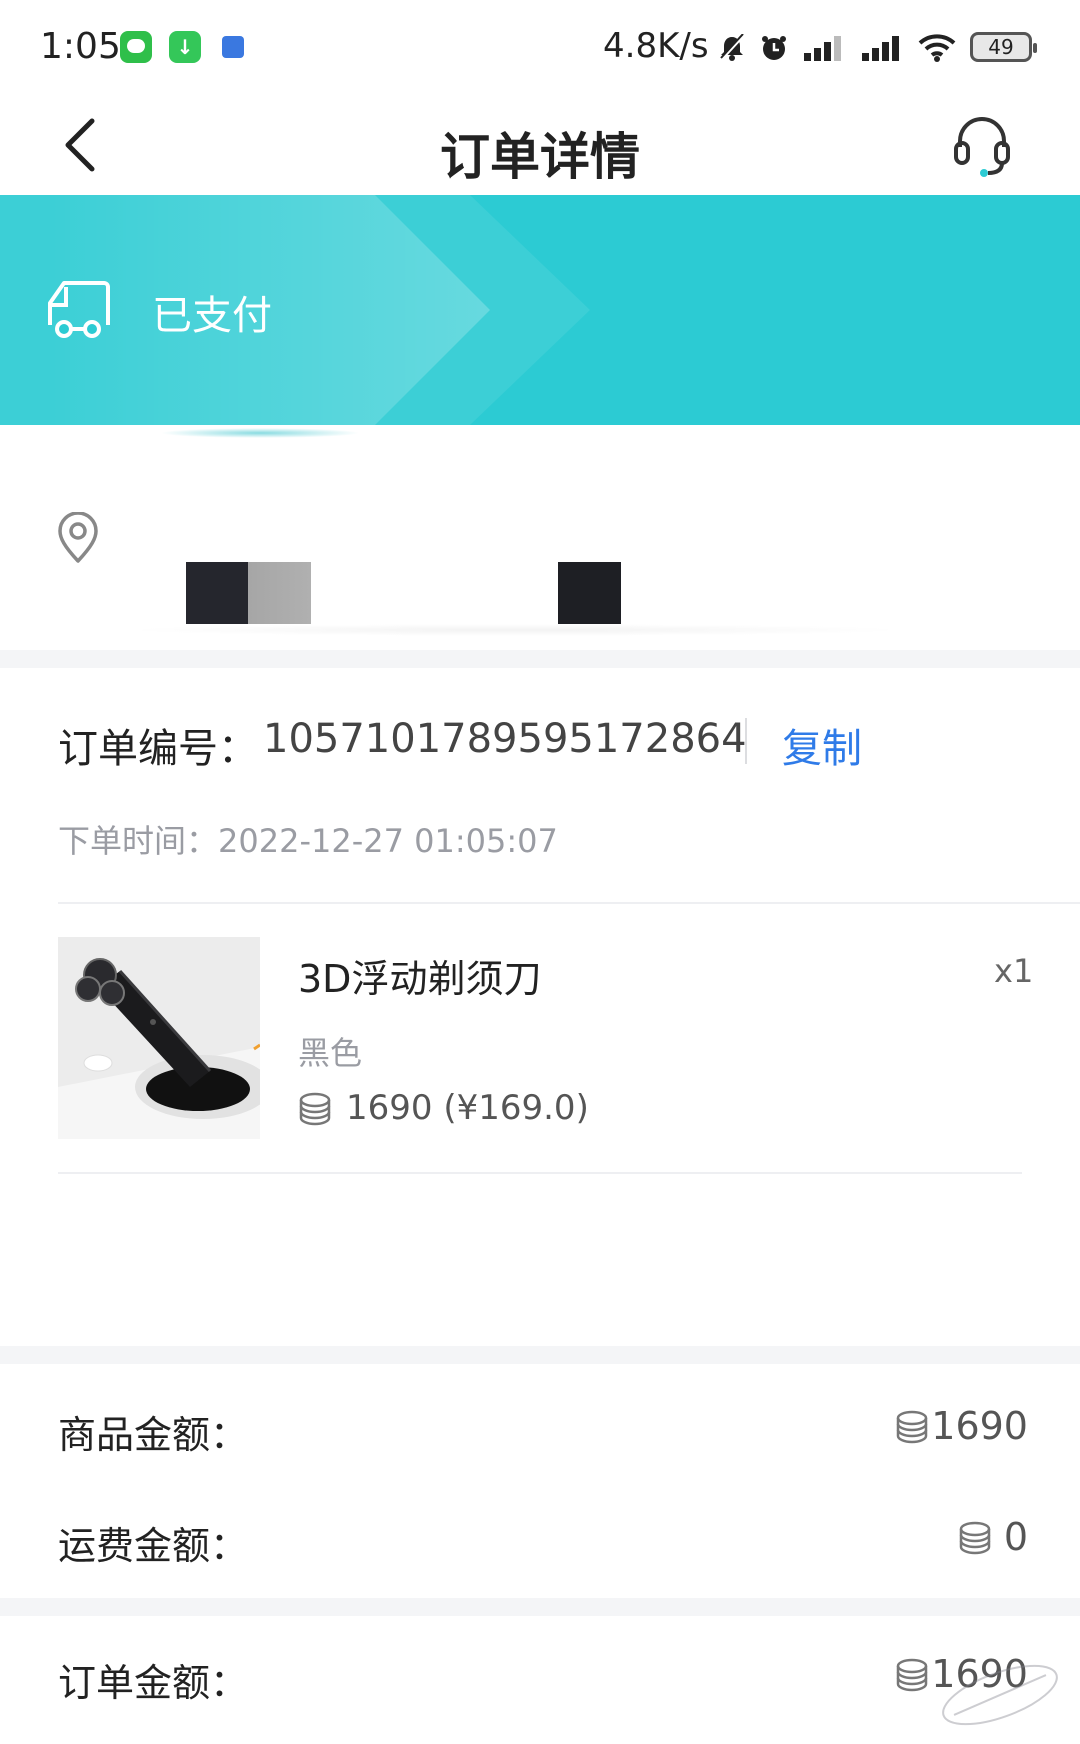 The width and height of the screenshot is (1080, 1744). I want to click on battery-icon: 49, so click(1003, 47).